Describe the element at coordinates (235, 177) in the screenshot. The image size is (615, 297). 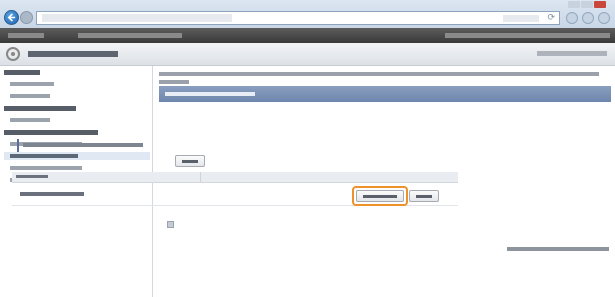
I see `table-header` at that location.